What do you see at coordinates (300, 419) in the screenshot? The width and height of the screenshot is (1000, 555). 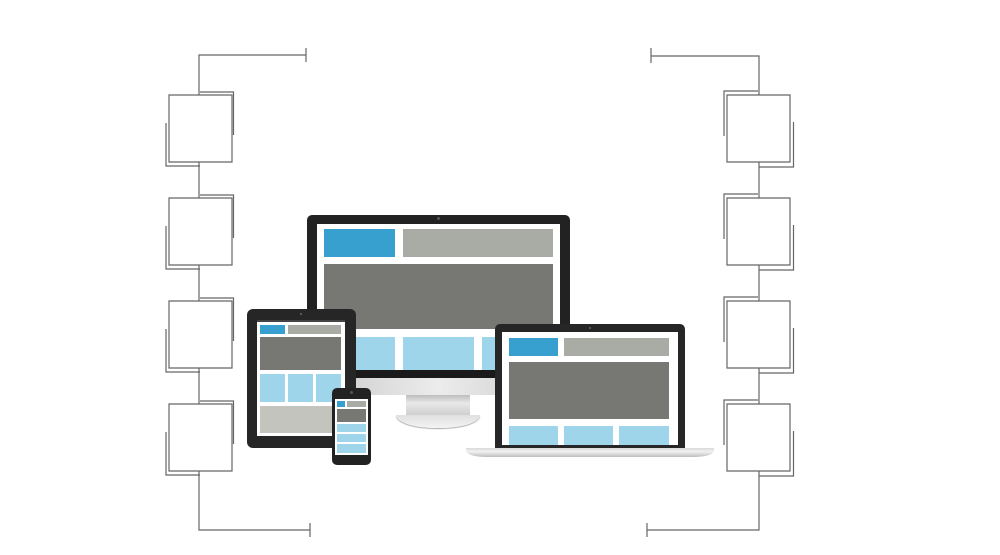 I see `tablet-footer-block` at bounding box center [300, 419].